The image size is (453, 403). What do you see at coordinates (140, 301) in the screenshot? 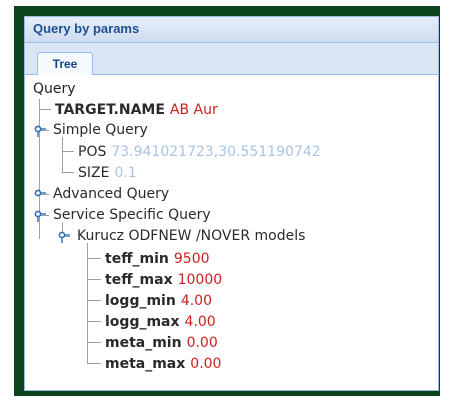
I see `param-key: logg_min` at bounding box center [140, 301].